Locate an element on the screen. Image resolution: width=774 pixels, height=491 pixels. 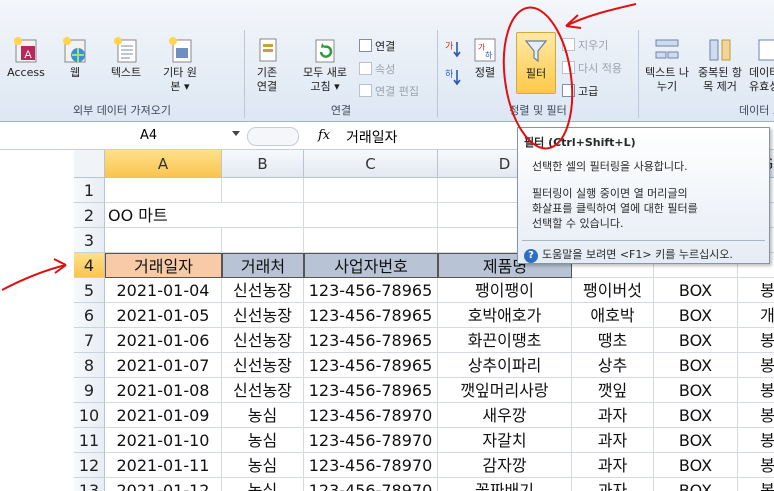
table-header-cell: 거래일자 is located at coordinates (163, 265).